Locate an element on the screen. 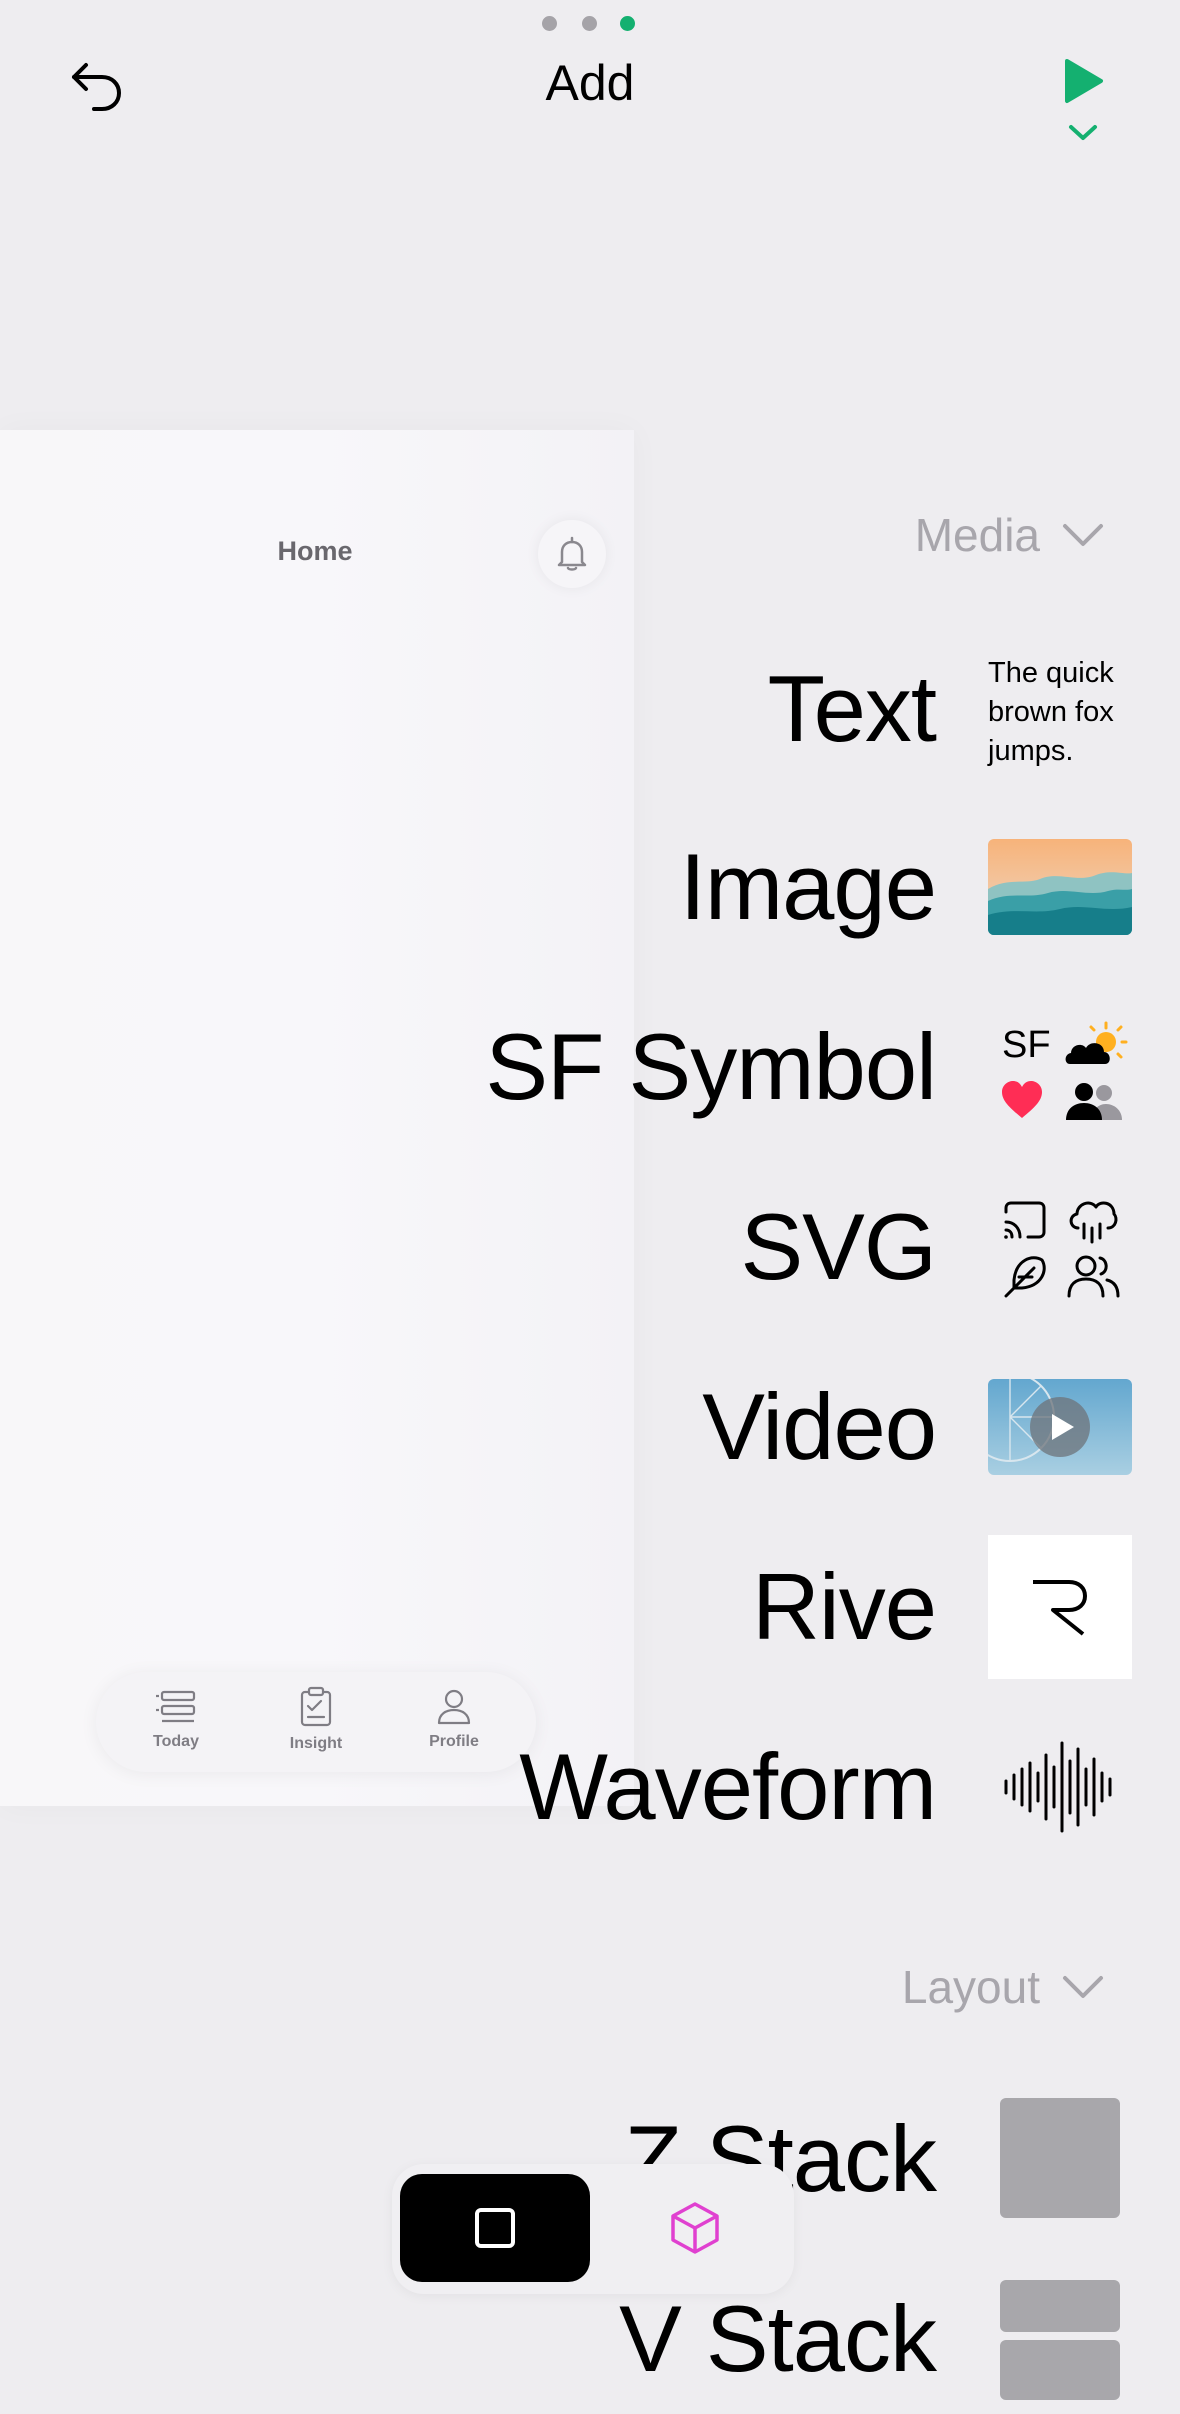 The image size is (1180, 2414). waveform-thumbnail is located at coordinates (1060, 1787).